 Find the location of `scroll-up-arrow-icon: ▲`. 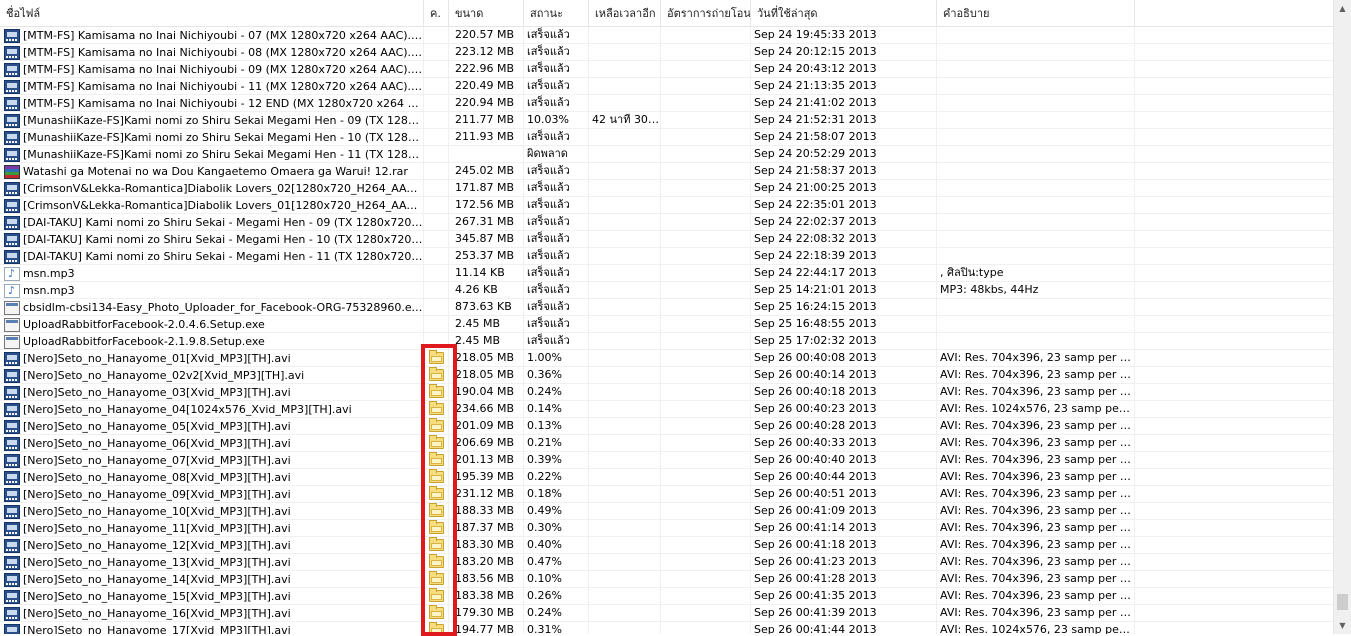

scroll-up-arrow-icon: ▲ is located at coordinates (1342, 8).